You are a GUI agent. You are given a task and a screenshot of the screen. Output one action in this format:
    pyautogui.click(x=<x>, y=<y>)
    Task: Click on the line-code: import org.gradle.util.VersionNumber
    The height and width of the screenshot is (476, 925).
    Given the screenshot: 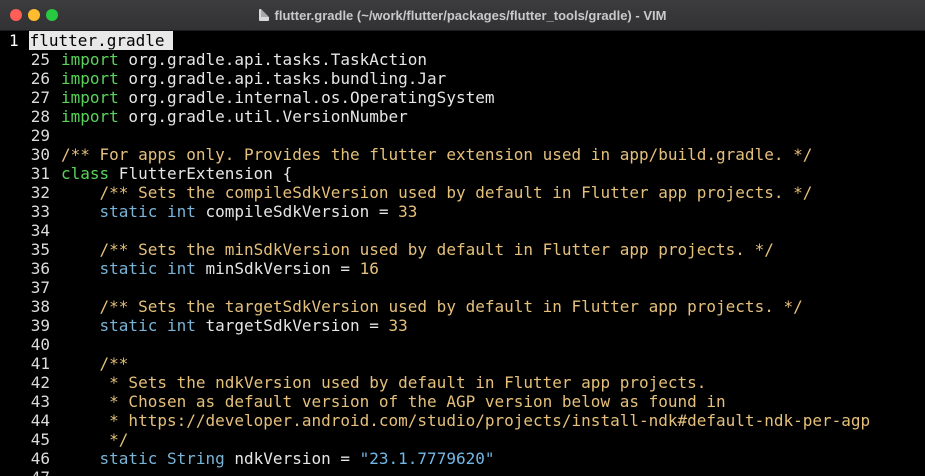 What is the action you would take?
    pyautogui.click(x=234, y=116)
    